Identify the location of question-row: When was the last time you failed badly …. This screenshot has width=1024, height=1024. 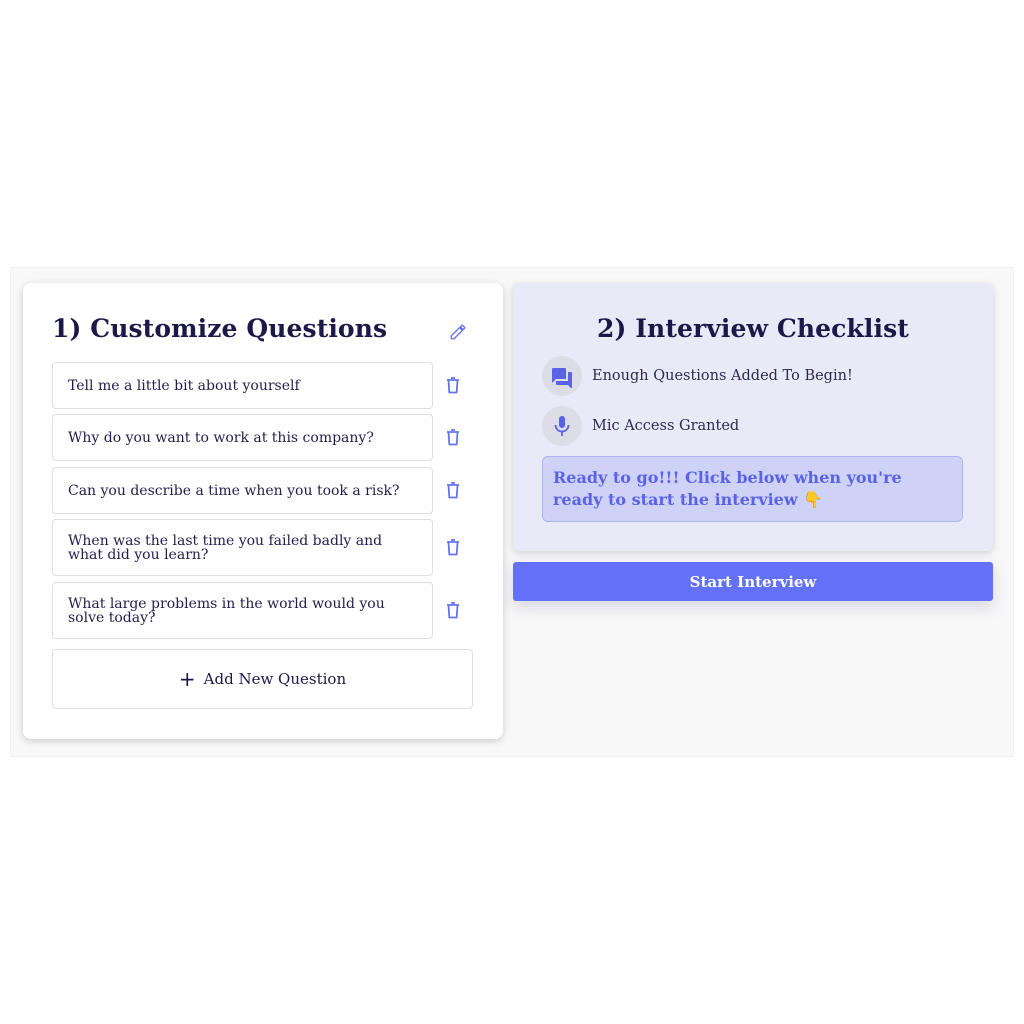
(264, 547).